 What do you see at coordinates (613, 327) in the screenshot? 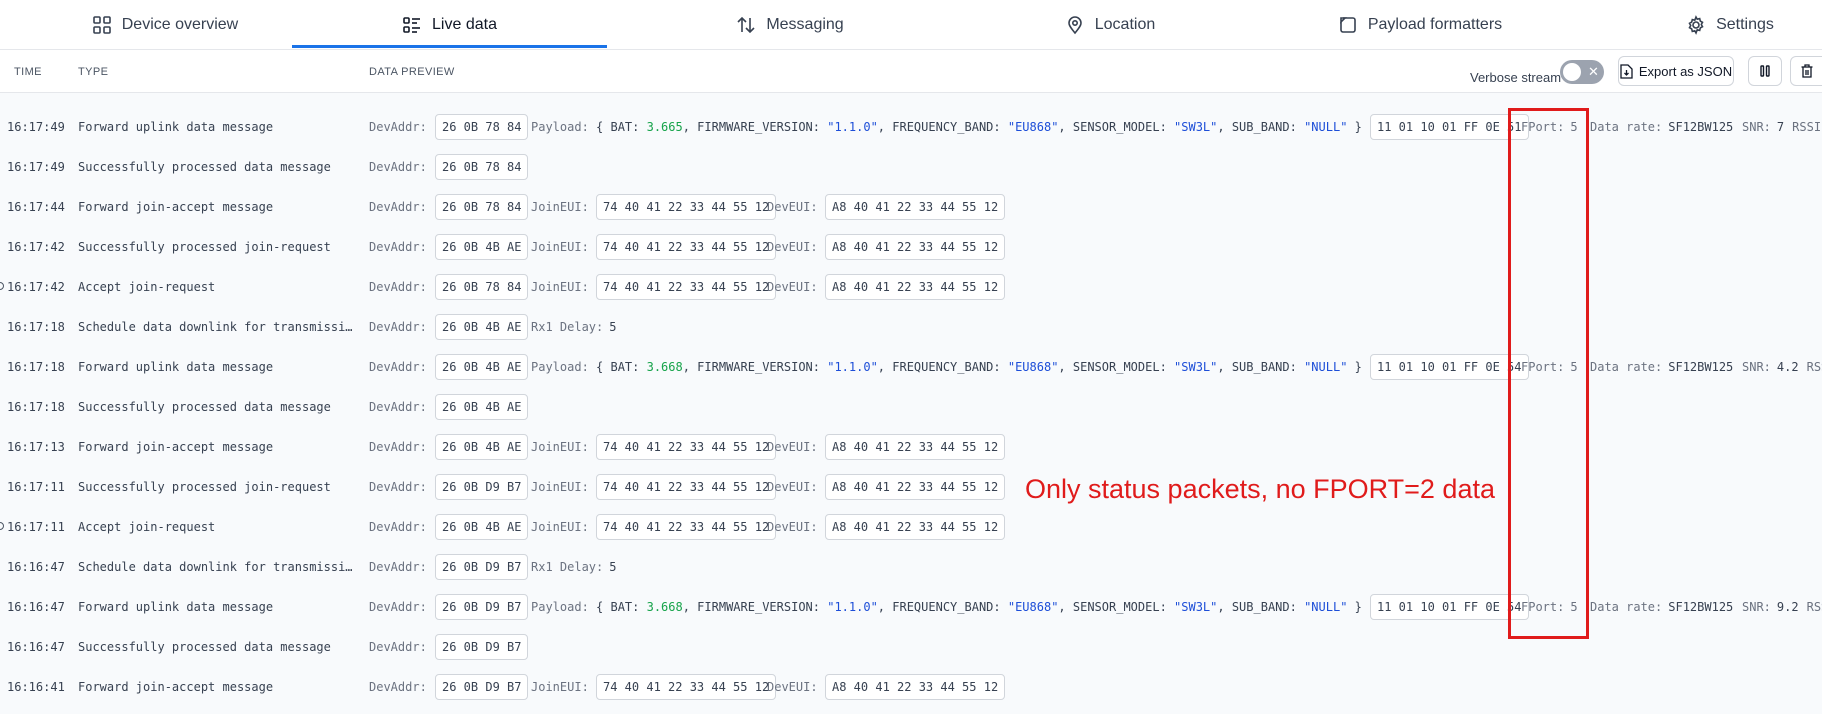
I see `rx1-delay-value: 5` at bounding box center [613, 327].